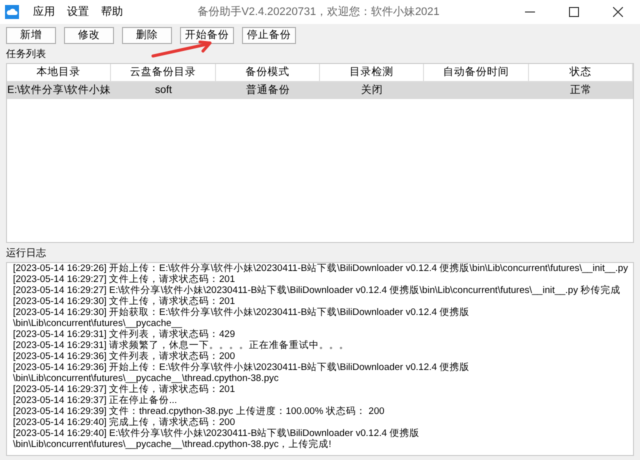  I want to click on log-line: [2023-05-14 16:29:30] 开始获取：E:\软件分享\软件小妹\20230411-B站下载\BiliDownloader v0.12.4 便携版\bin\Lib\concurrent\futures\__pycache__, so click(241, 318).